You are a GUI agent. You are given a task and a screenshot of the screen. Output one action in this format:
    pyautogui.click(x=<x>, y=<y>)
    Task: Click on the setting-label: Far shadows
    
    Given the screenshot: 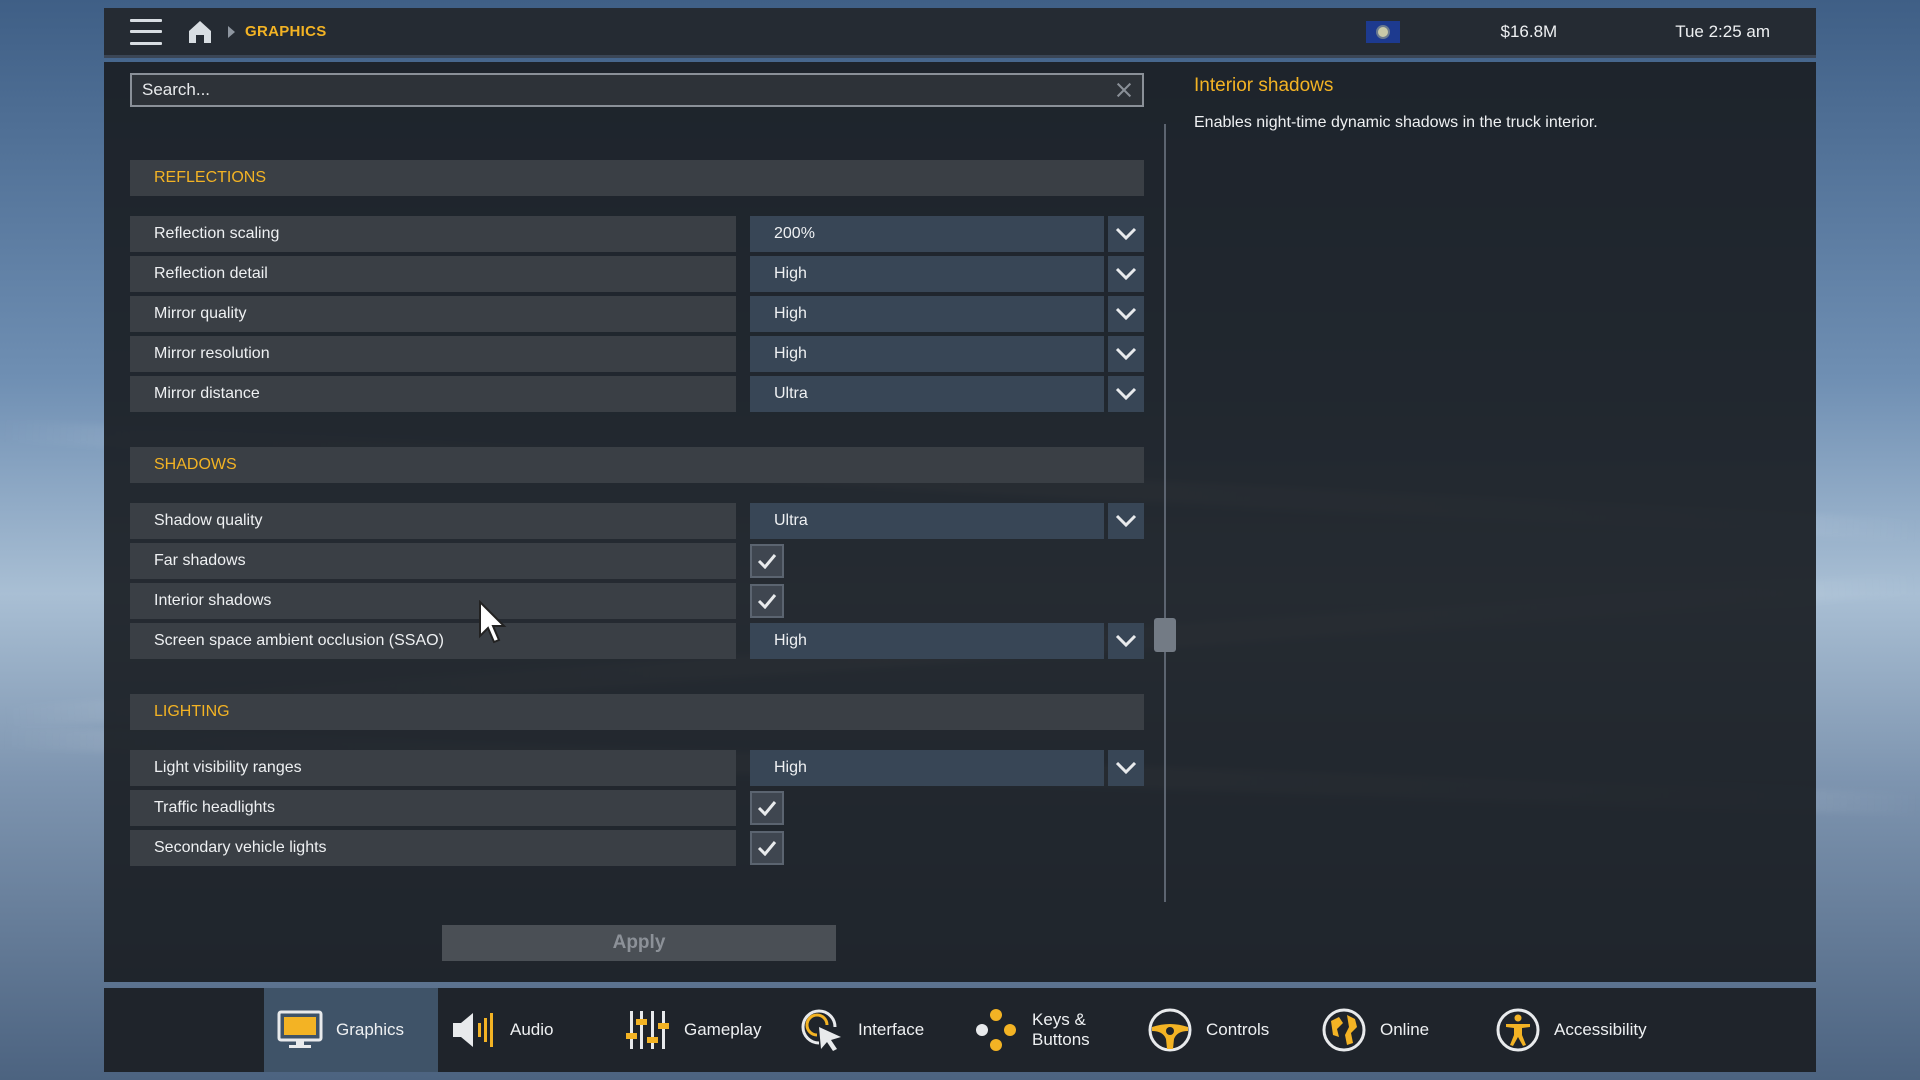 What is the action you would take?
    pyautogui.click(x=433, y=561)
    